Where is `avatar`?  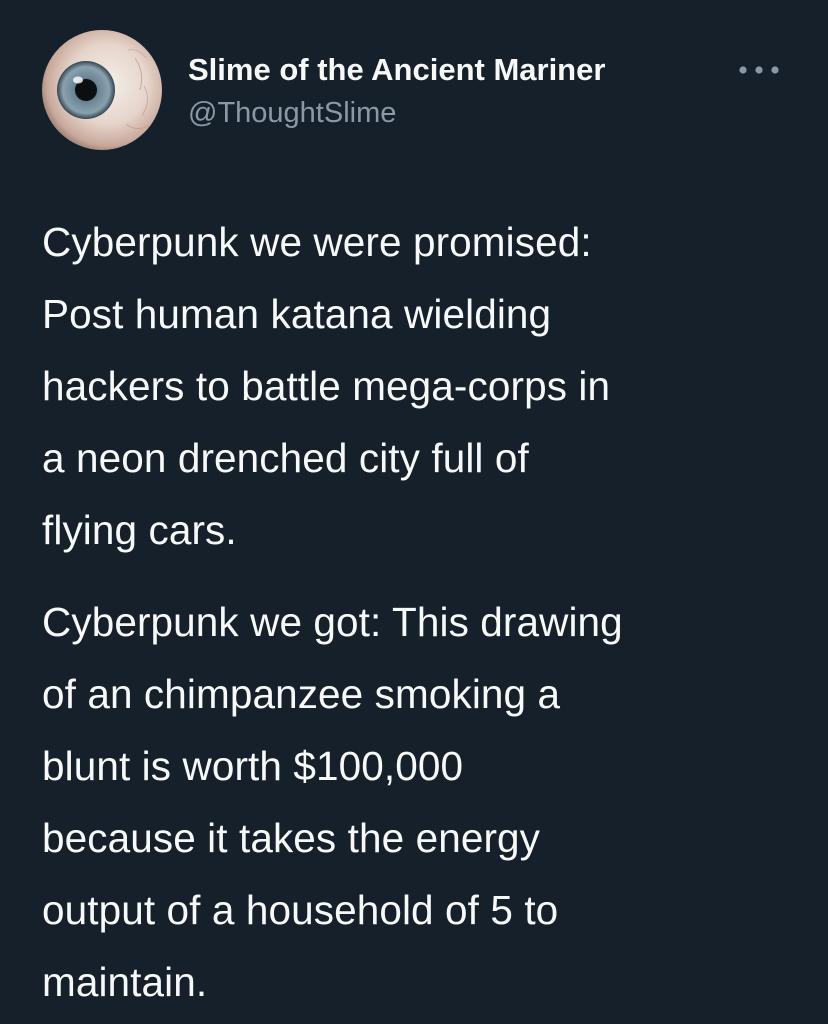 avatar is located at coordinates (102, 90).